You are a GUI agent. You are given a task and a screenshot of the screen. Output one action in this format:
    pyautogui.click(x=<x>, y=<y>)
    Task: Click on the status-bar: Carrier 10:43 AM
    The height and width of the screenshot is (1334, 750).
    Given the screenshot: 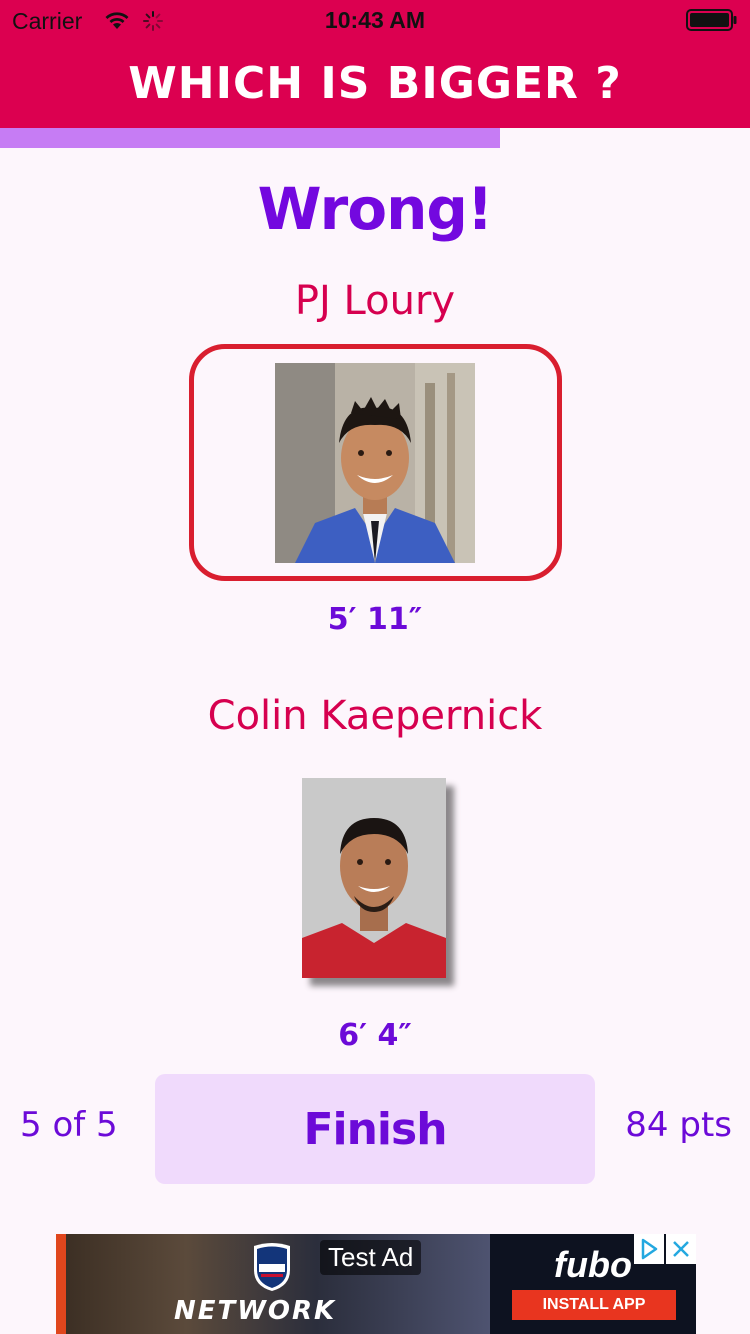 What is the action you would take?
    pyautogui.click(x=375, y=20)
    